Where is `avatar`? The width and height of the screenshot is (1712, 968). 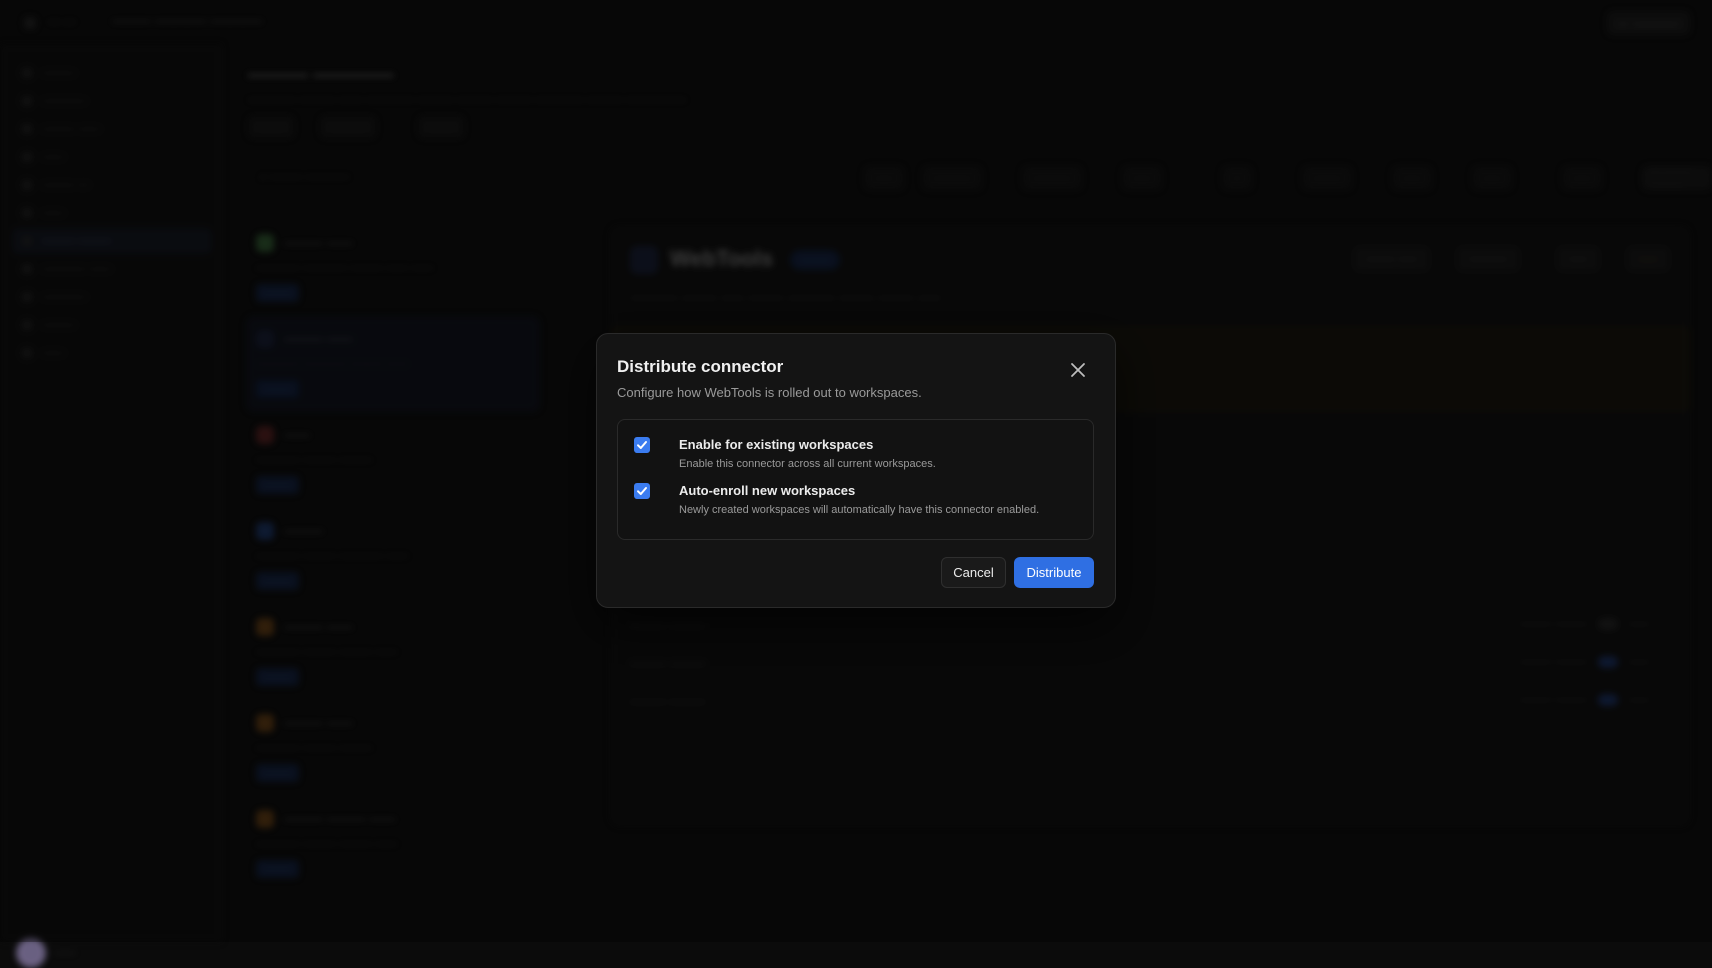 avatar is located at coordinates (31, 953).